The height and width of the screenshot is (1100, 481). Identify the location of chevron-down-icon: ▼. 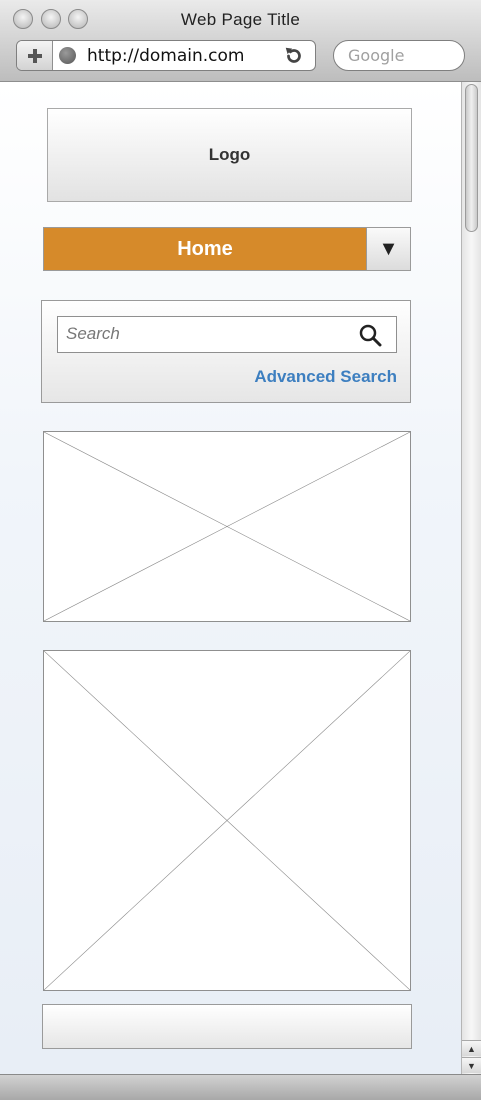
(388, 248).